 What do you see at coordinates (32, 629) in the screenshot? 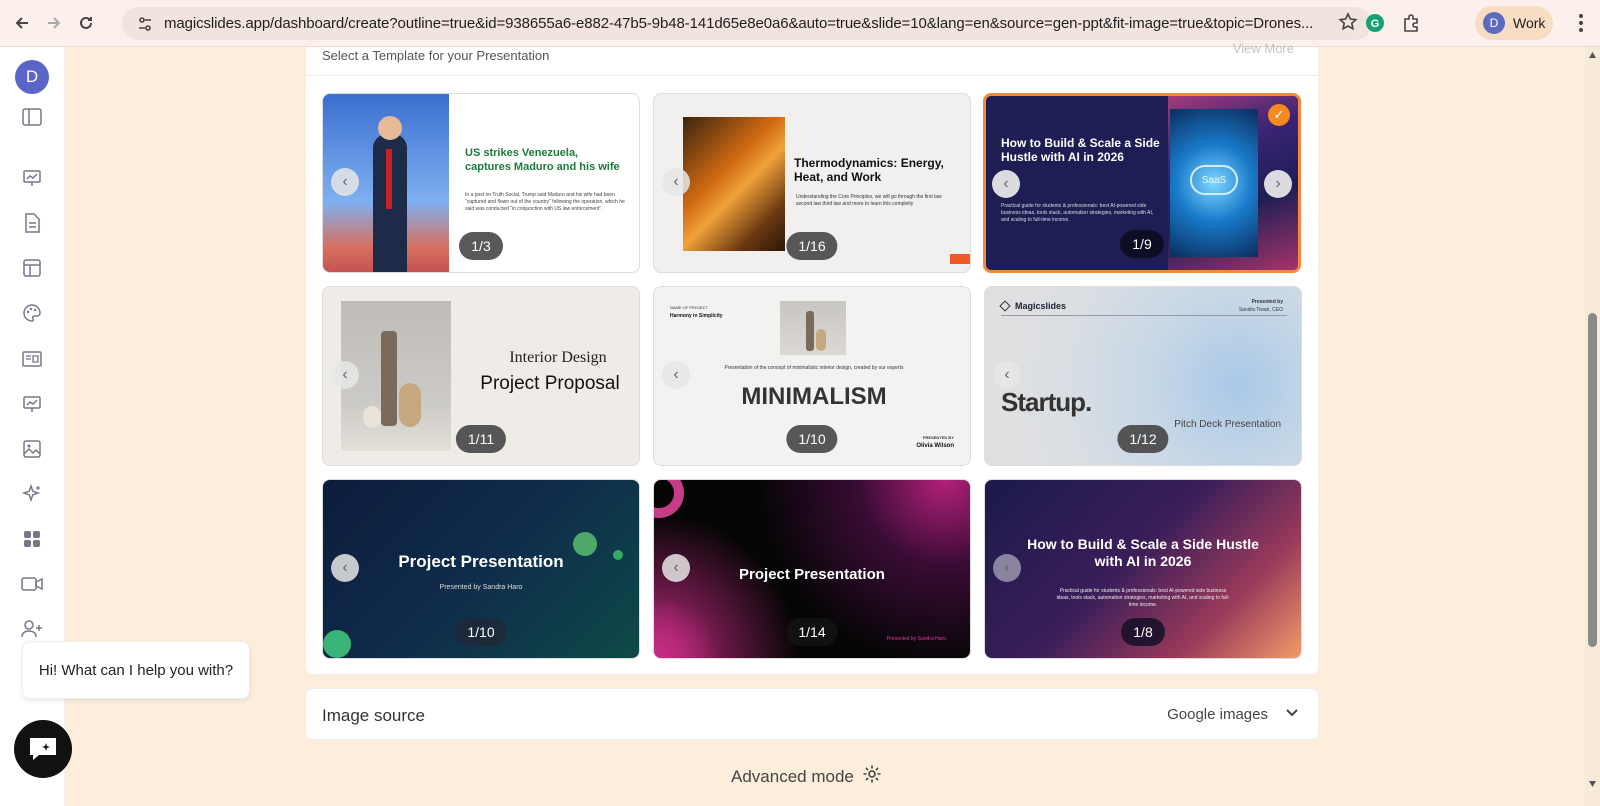
I see `add-user-icon` at bounding box center [32, 629].